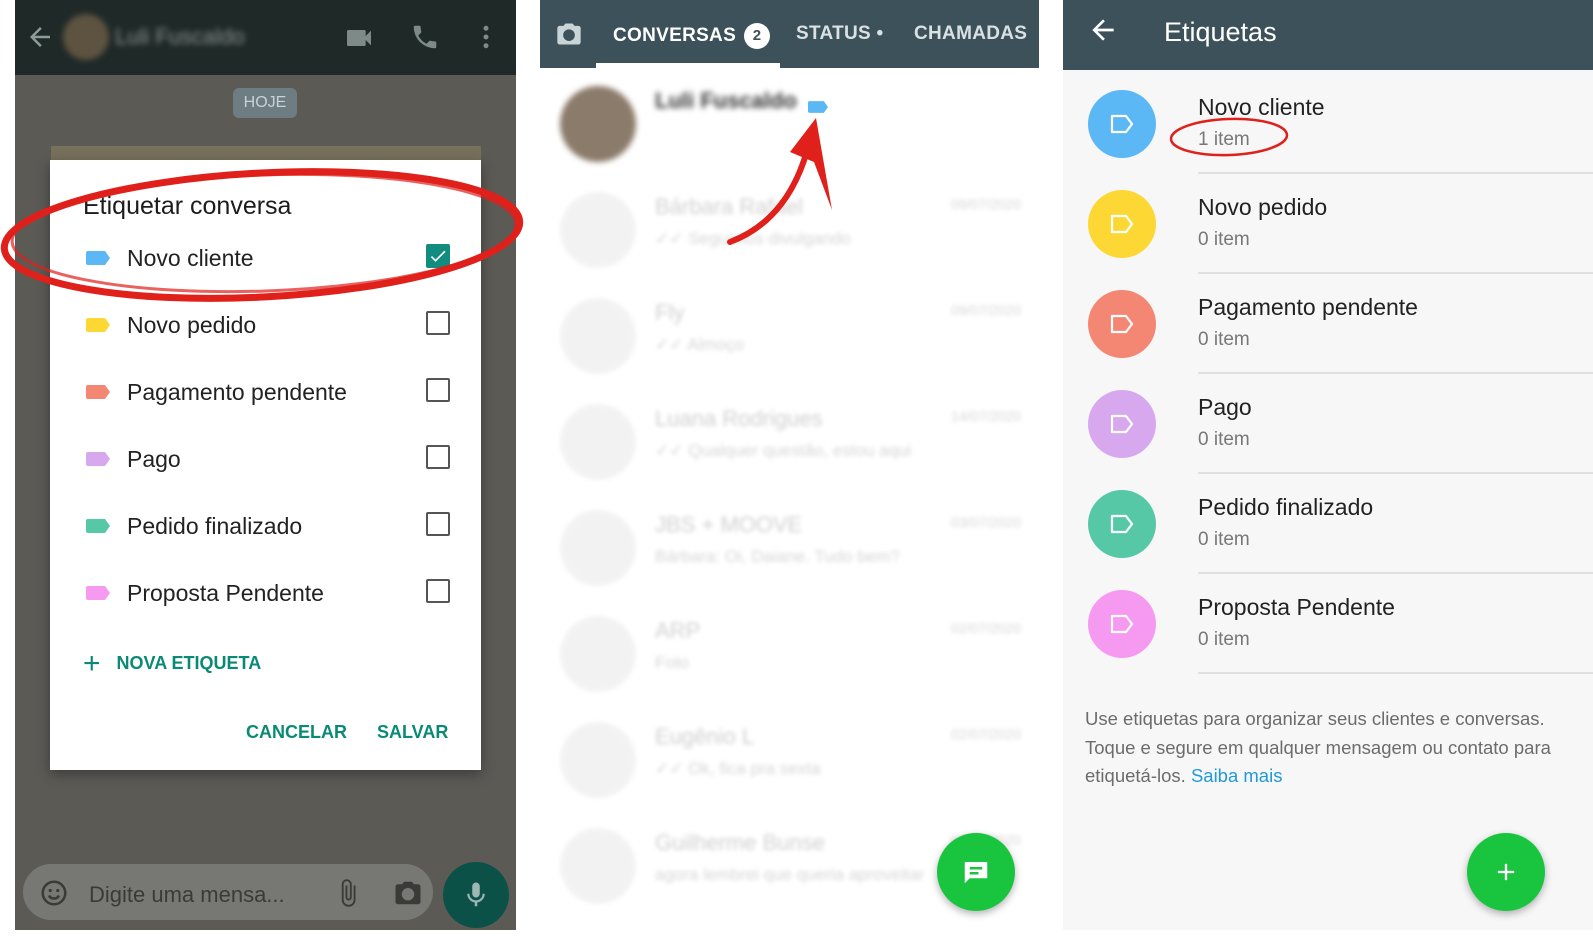  Describe the element at coordinates (726, 100) in the screenshot. I see `chat-name: Luli Fuscaldo` at that location.